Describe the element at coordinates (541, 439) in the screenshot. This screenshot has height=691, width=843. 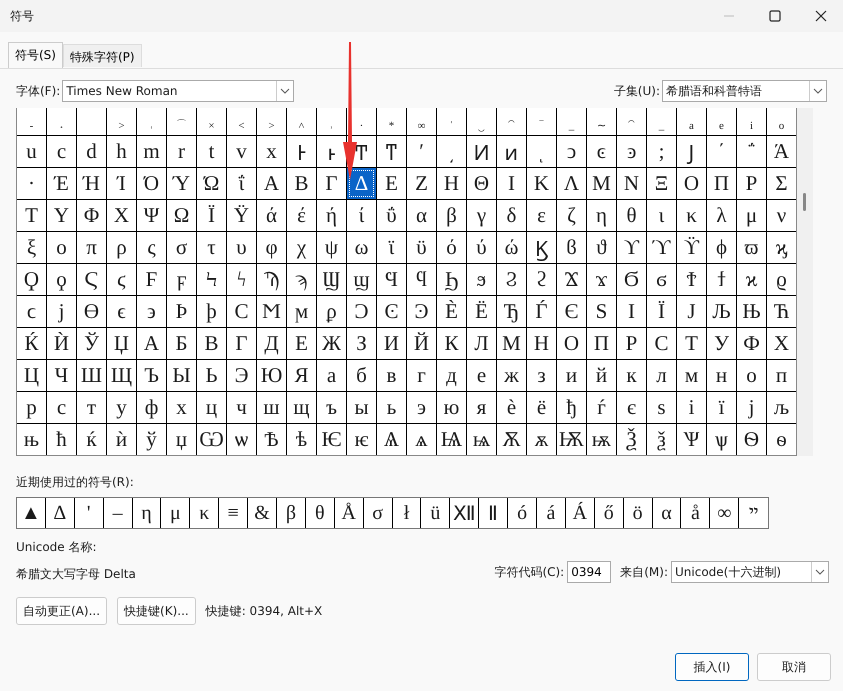
I see `symbol-cell: ѫ` at that location.